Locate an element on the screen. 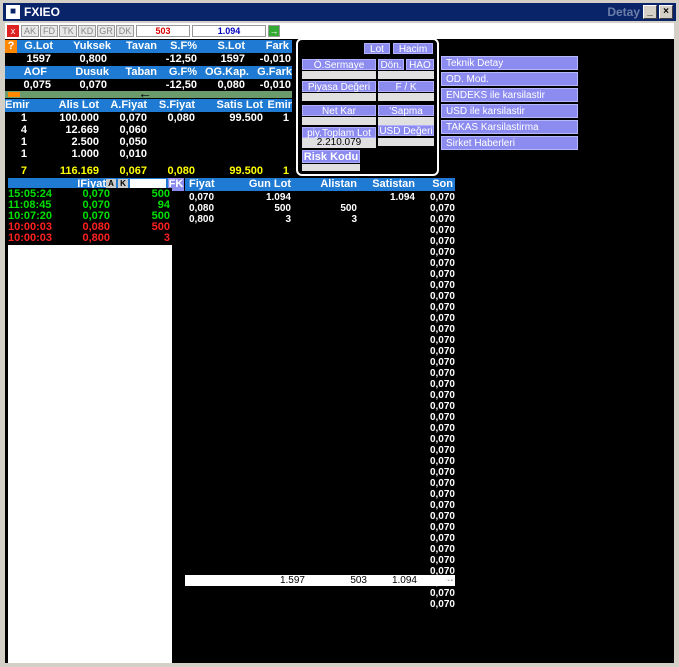 The image size is (679, 667). tab-tk: TK is located at coordinates (68, 31).